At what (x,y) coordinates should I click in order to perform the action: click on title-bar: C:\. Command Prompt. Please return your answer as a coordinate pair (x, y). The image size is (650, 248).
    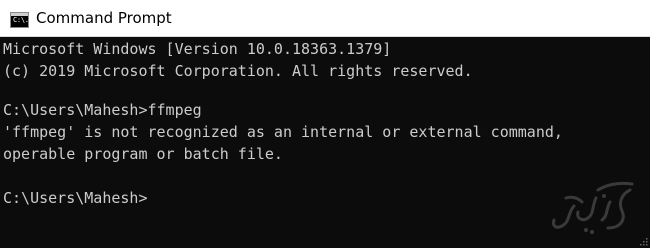
    Looking at the image, I should click on (325, 18).